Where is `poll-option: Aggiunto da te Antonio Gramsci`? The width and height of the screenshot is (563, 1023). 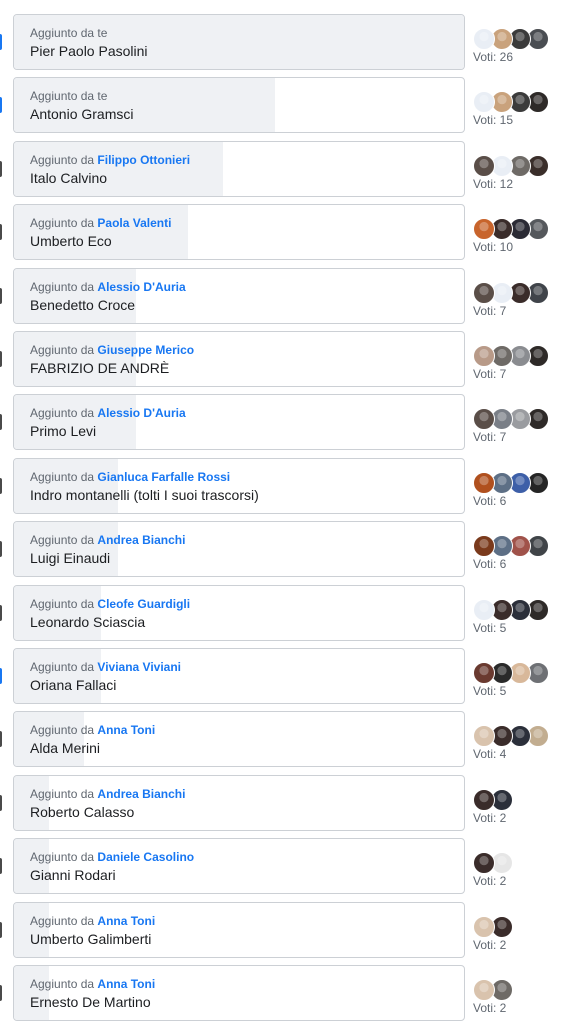
poll-option: Aggiunto da te Antonio Gramsci is located at coordinates (239, 105).